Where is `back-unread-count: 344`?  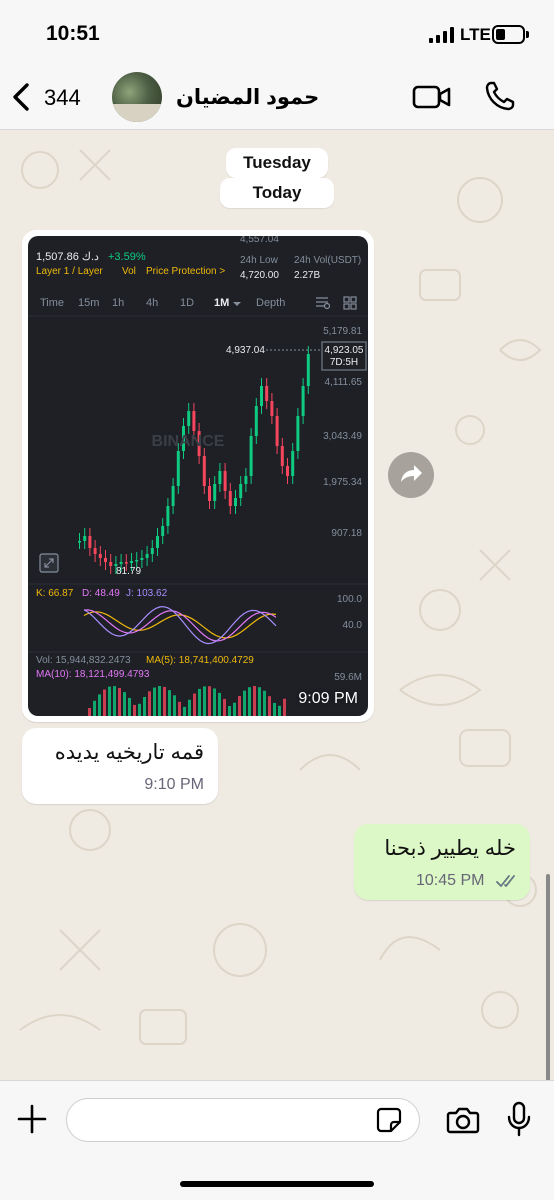 back-unread-count: 344 is located at coordinates (62, 98).